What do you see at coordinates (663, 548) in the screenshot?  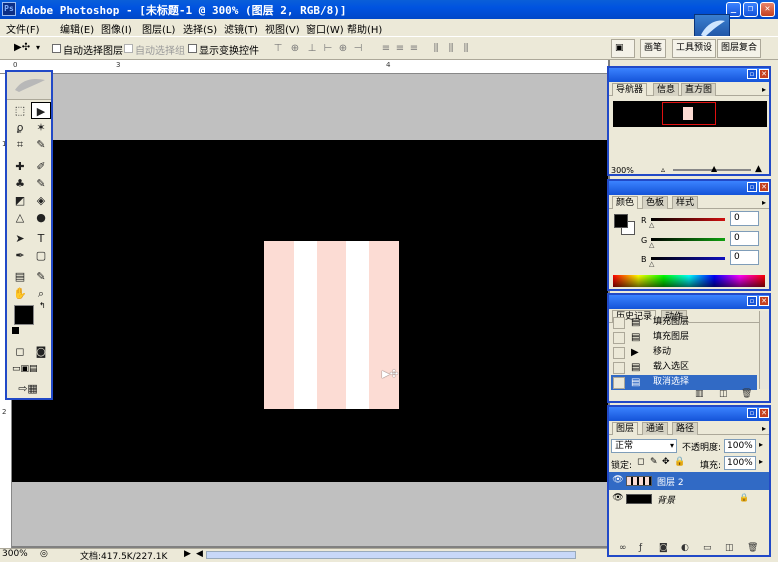 I see `add-mask-icon: ◙` at bounding box center [663, 548].